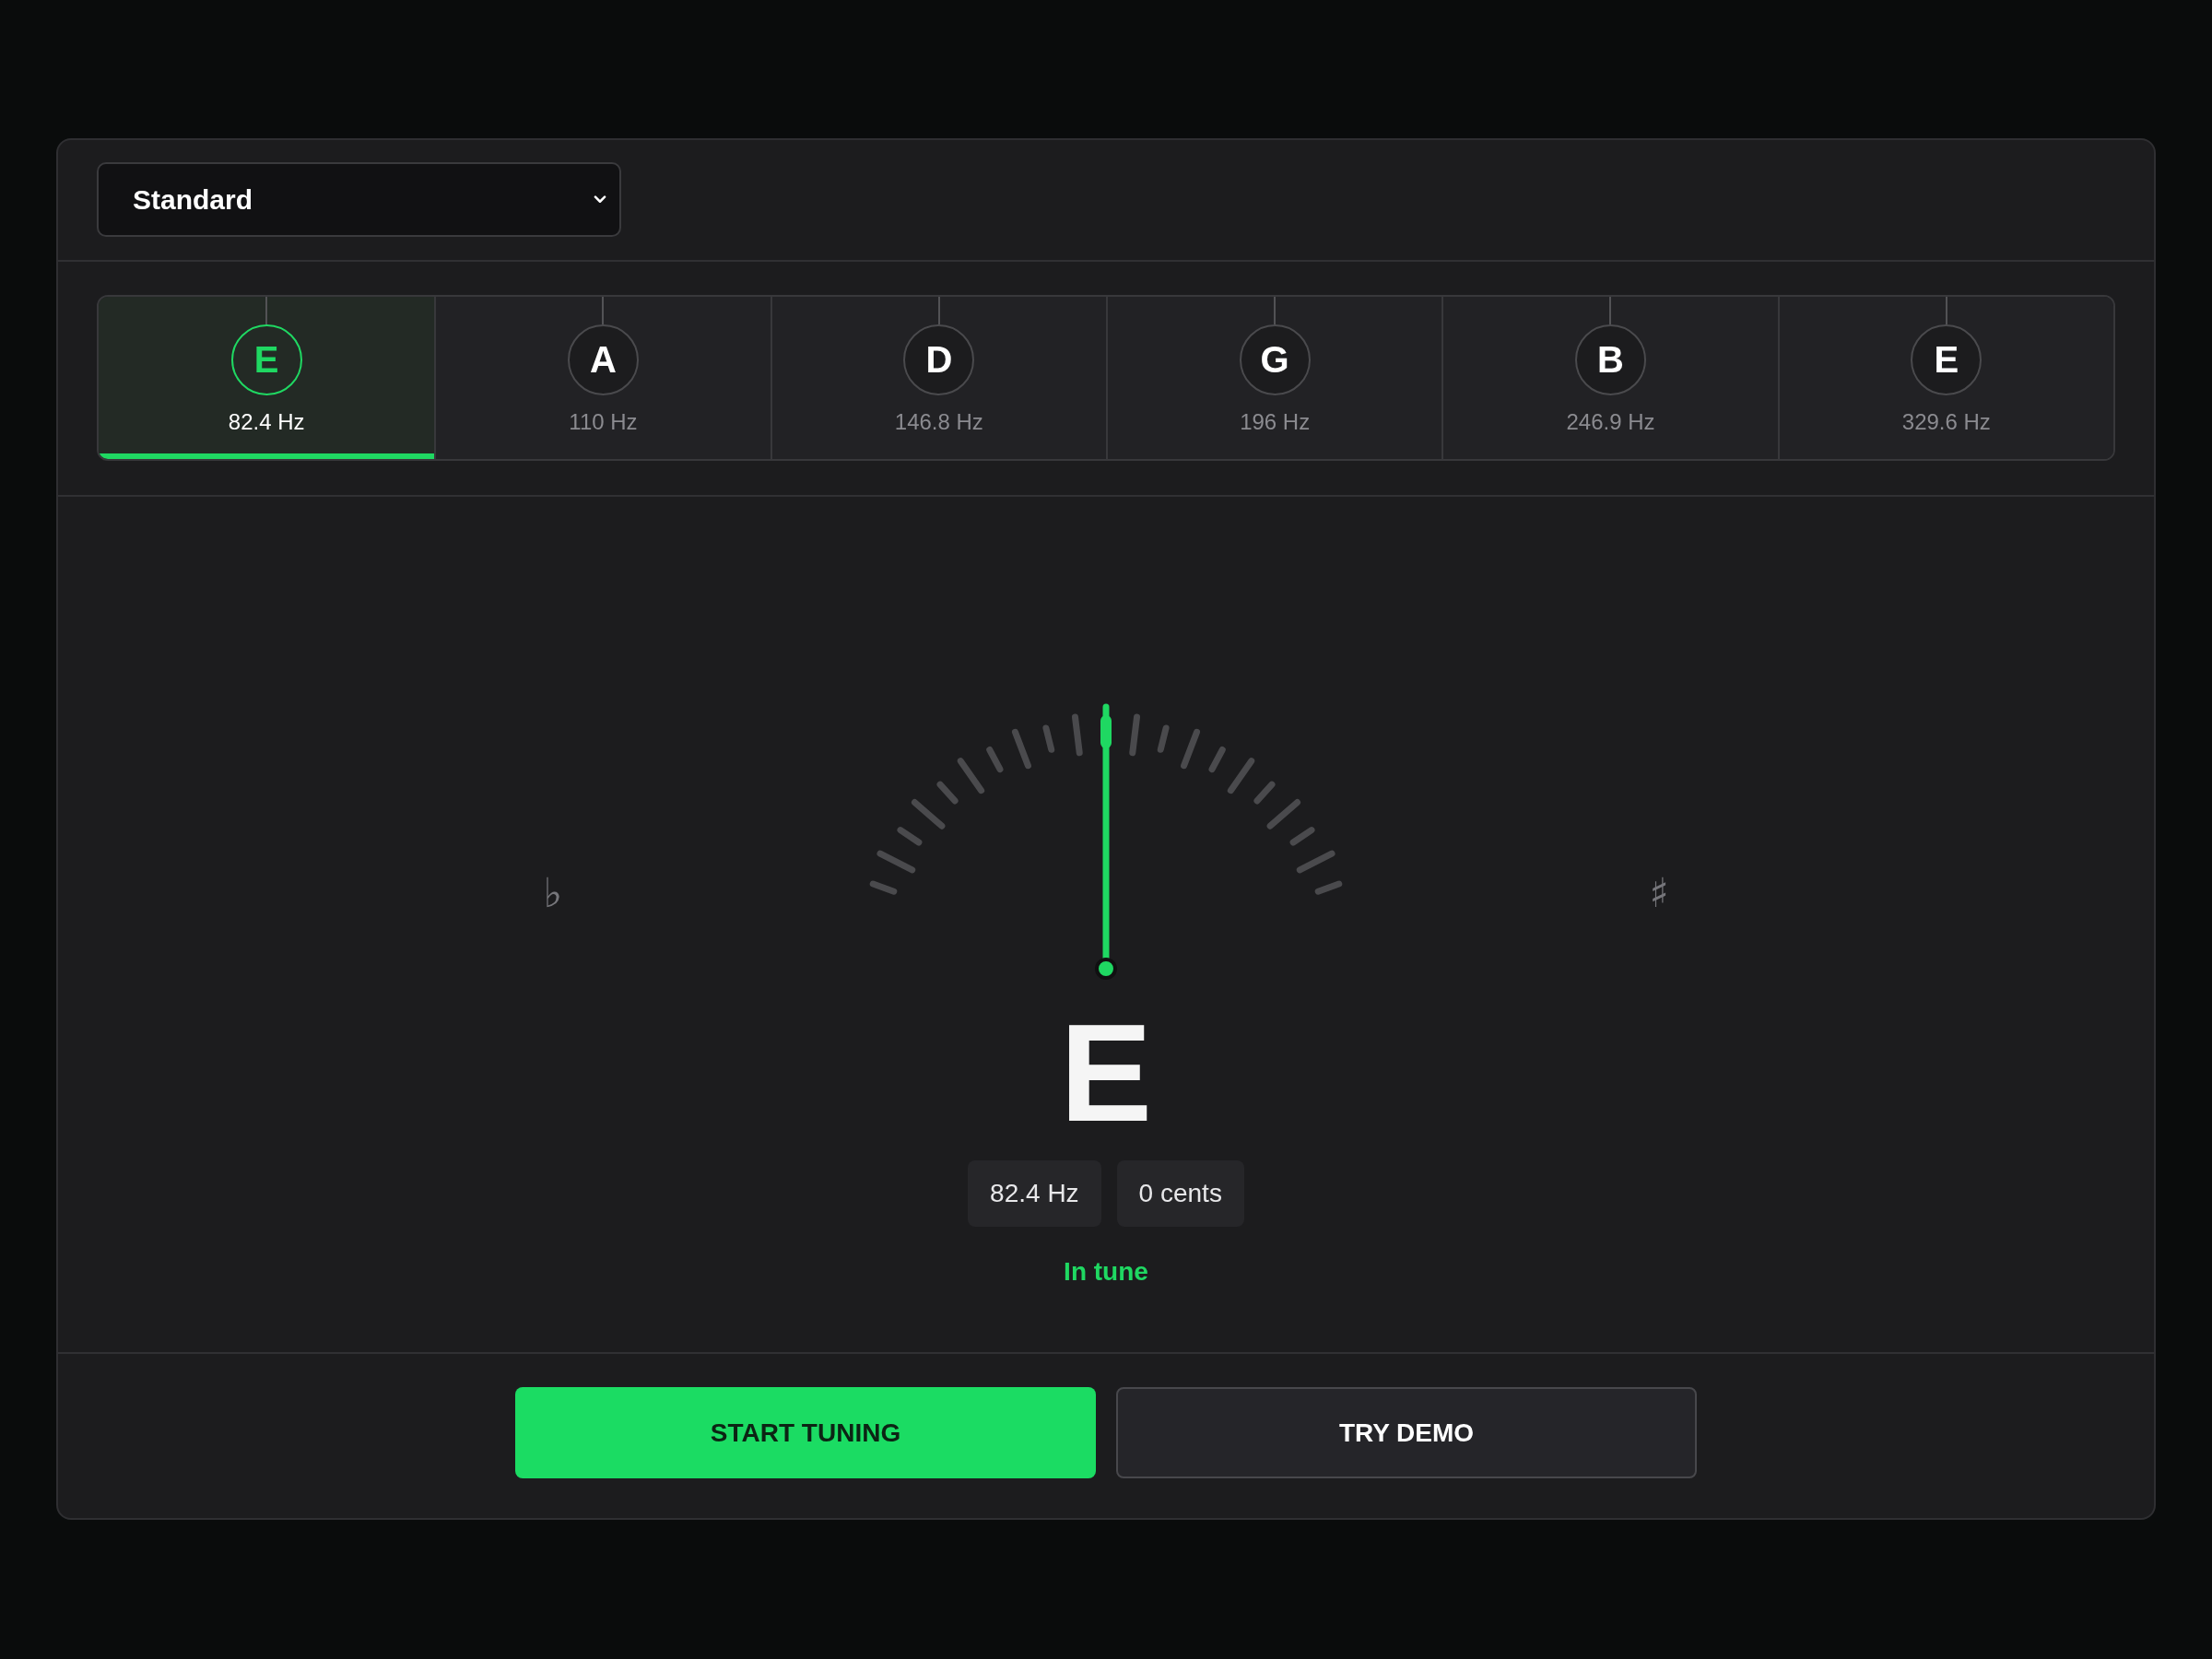 The height and width of the screenshot is (1659, 2212). I want to click on string-tab: B 246.9 Hz, so click(1609, 378).